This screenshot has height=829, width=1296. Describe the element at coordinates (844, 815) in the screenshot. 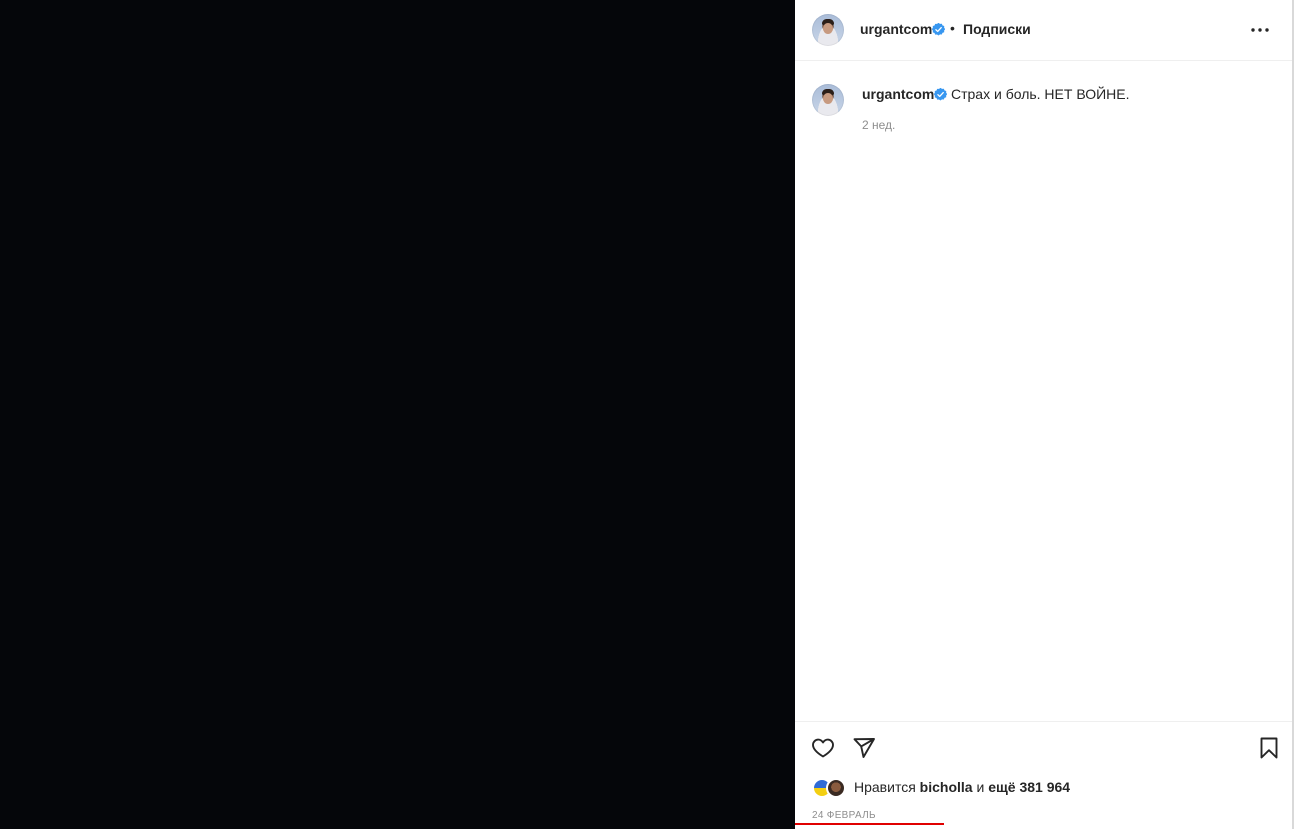

I see `post-date: 24 ФЕВРАЛЬ` at that location.